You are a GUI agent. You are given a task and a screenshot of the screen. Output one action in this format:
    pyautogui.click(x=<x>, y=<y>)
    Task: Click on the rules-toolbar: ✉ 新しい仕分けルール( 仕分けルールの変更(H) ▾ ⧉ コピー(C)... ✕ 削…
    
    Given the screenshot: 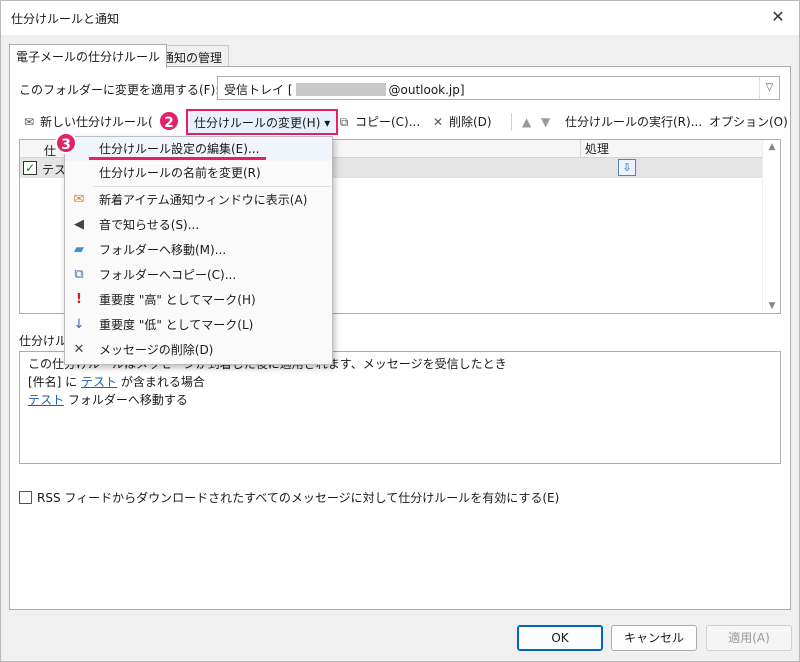 What is the action you would take?
    pyautogui.click(x=404, y=122)
    